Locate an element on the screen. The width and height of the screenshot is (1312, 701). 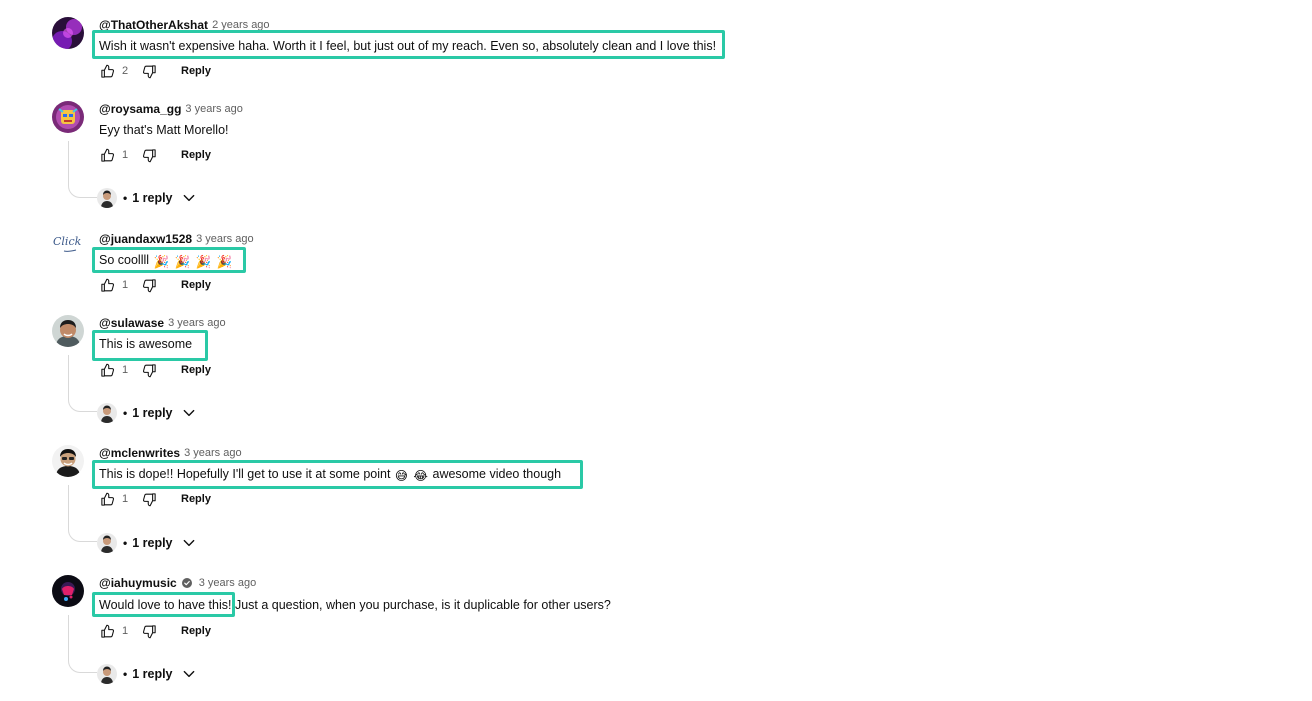
comment-timestamp: 2 years ago is located at coordinates (240, 25).